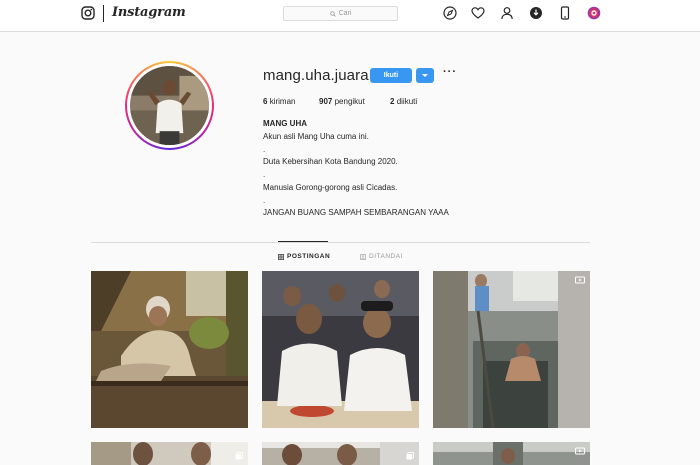  I want to click on tag-icon, so click(363, 256).